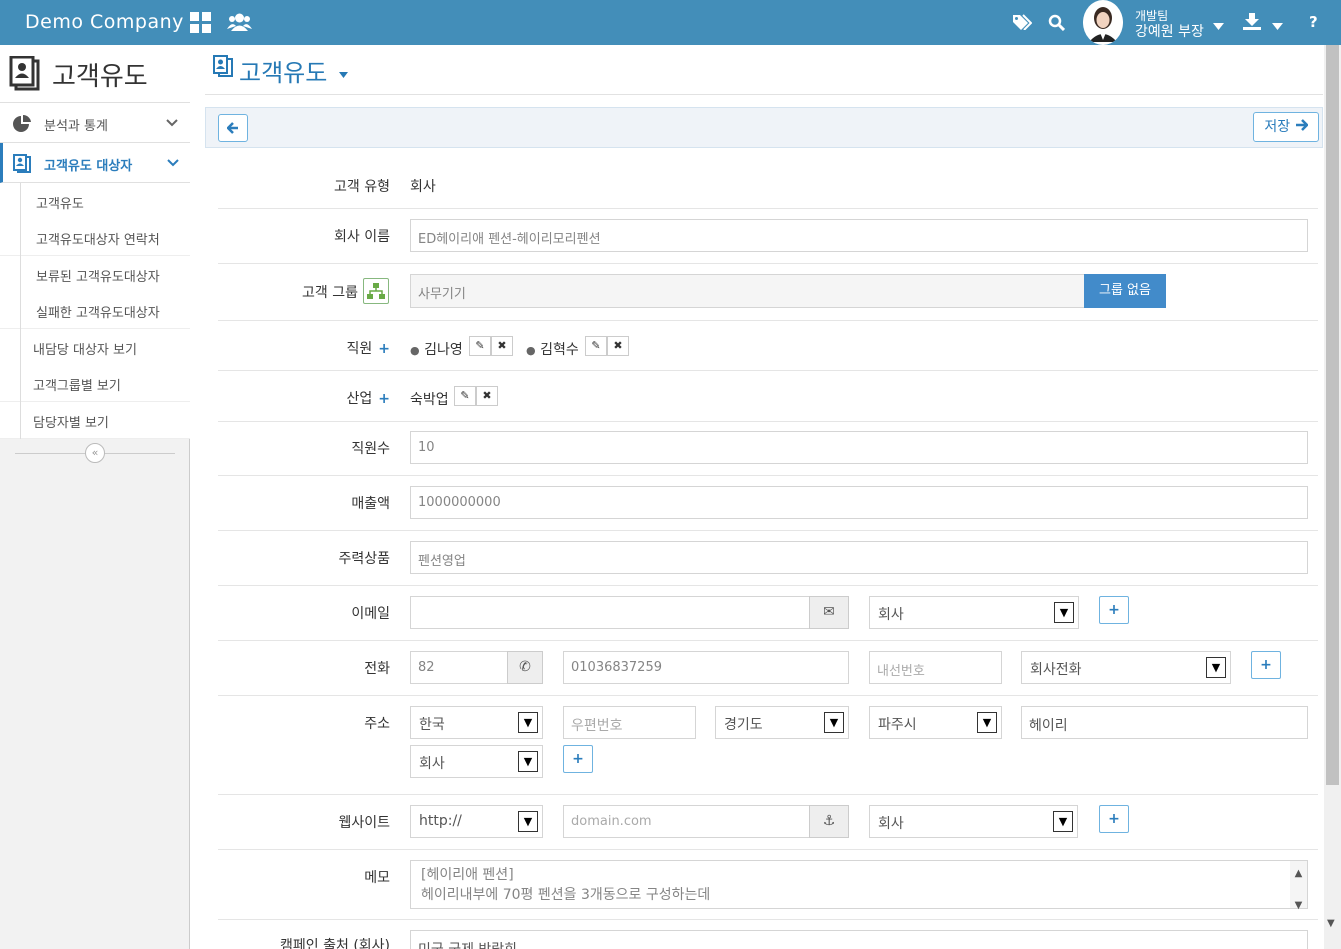 This screenshot has height=949, width=1341. I want to click on sidebar-subitem-leads: 고객유도, so click(95, 201).